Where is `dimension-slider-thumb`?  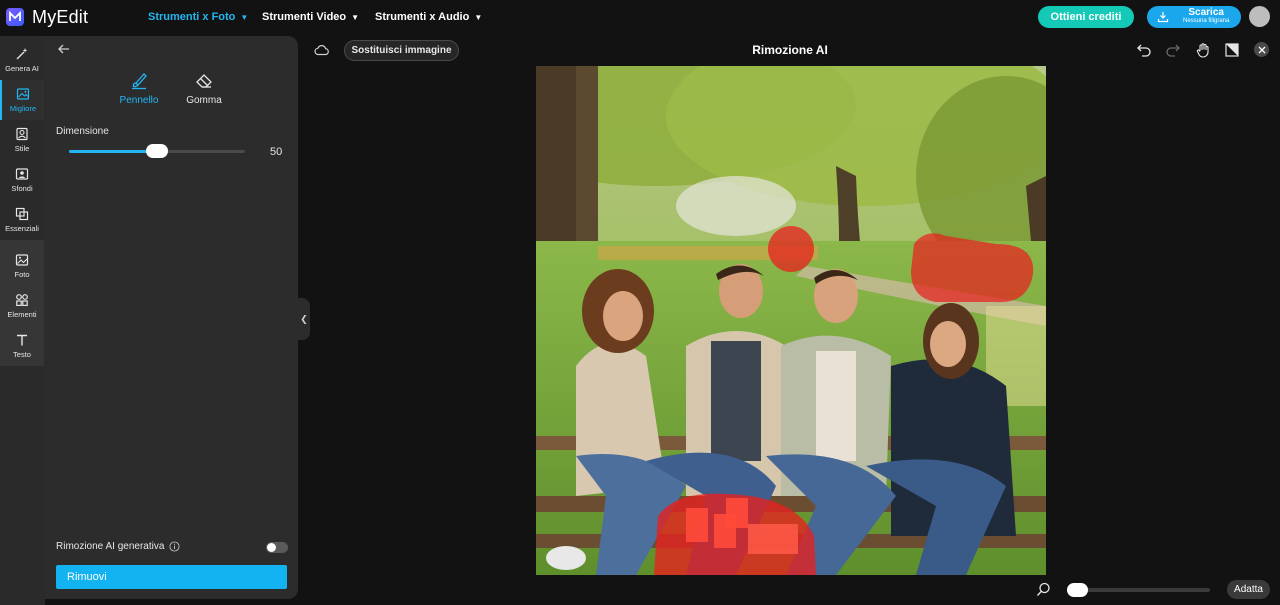
dimension-slider-thumb is located at coordinates (157, 151).